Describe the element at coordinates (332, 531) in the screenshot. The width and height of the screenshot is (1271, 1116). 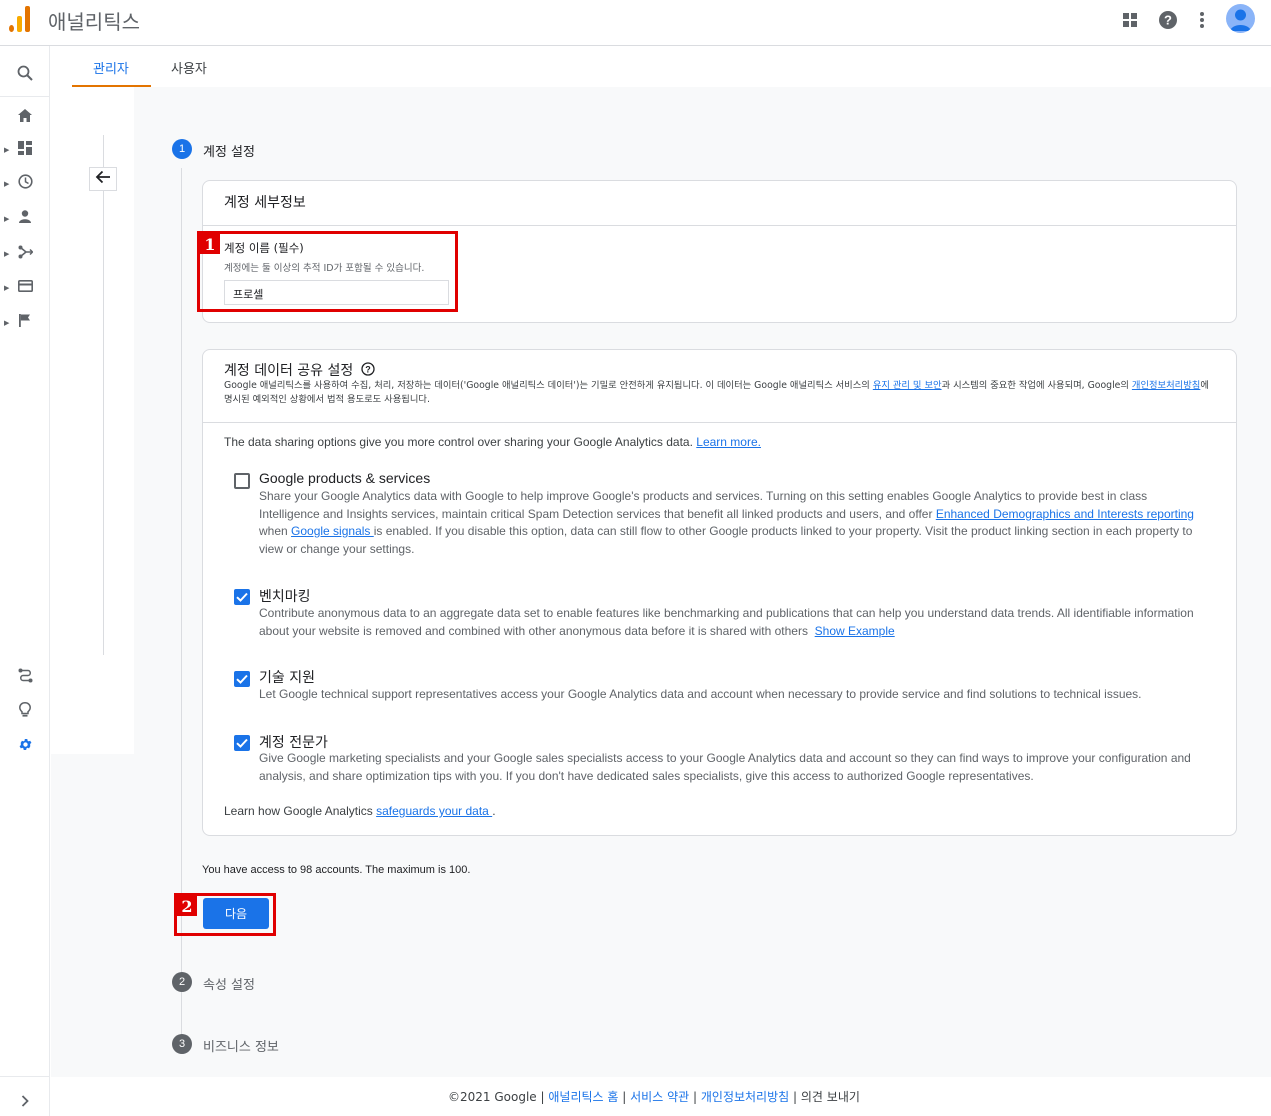
I see `google-signals-link: Google signals` at that location.